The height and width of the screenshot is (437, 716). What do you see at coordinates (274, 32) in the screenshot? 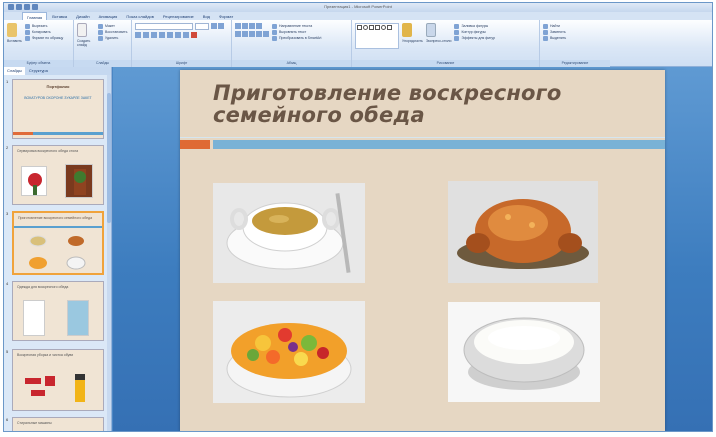
I see `align-text-icon` at bounding box center [274, 32].